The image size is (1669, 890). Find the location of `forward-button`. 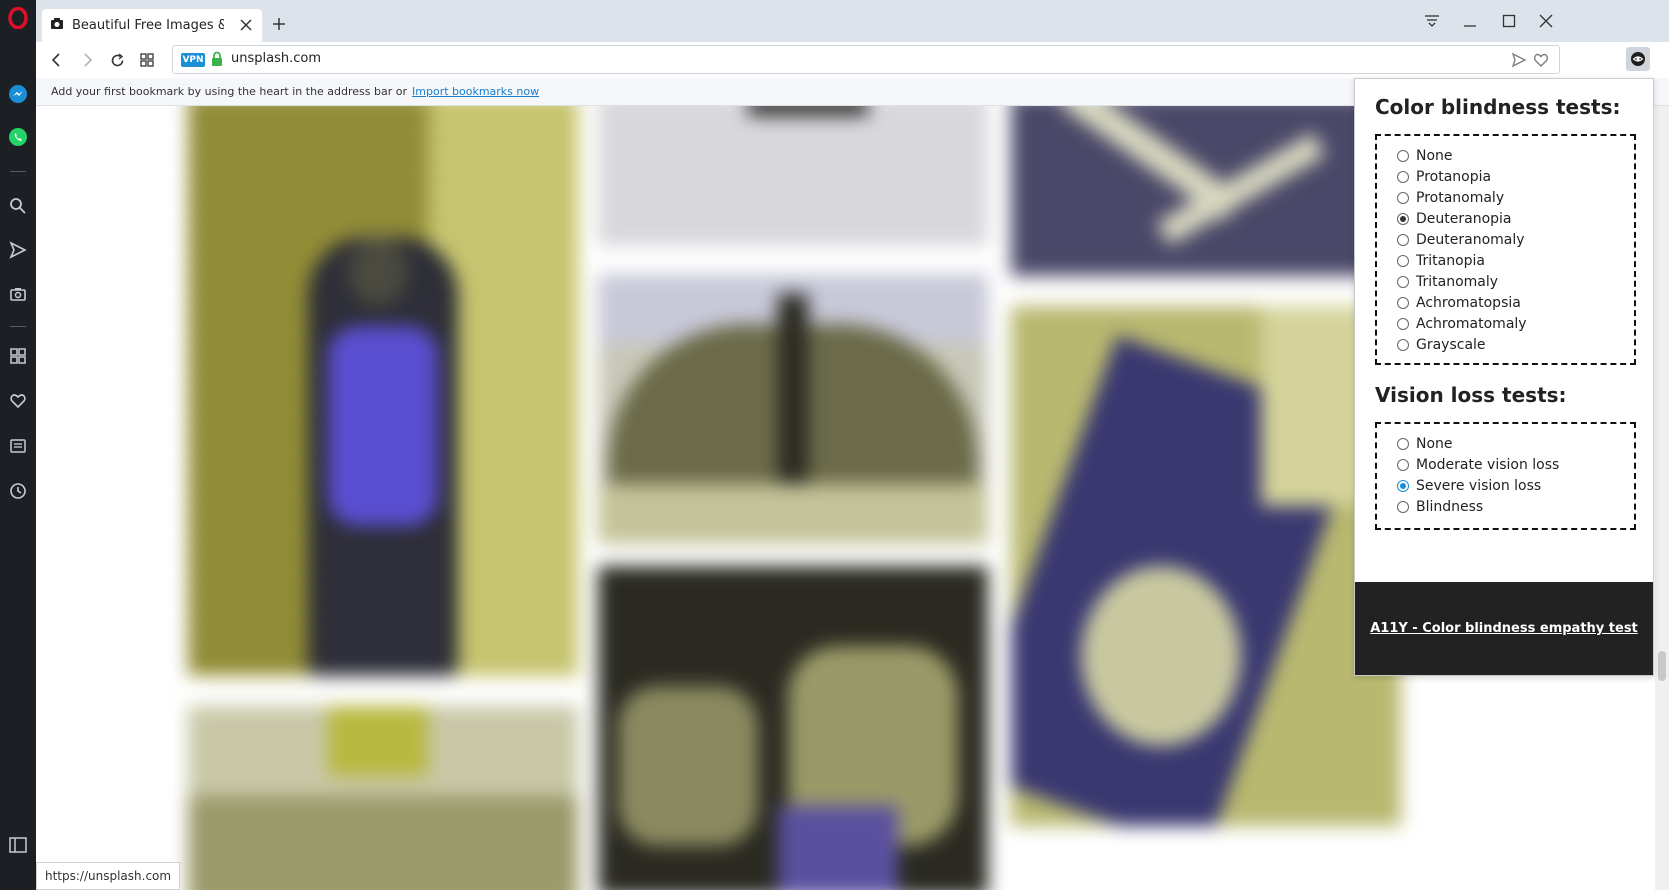

forward-button is located at coordinates (87, 60).